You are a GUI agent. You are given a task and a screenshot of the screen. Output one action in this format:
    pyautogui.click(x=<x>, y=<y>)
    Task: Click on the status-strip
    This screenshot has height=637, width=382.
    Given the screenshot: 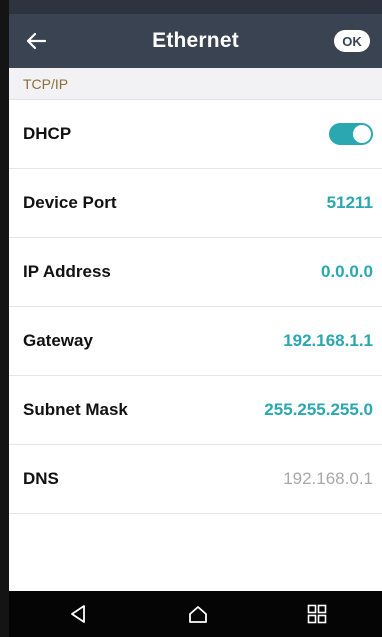 What is the action you would take?
    pyautogui.click(x=195, y=7)
    